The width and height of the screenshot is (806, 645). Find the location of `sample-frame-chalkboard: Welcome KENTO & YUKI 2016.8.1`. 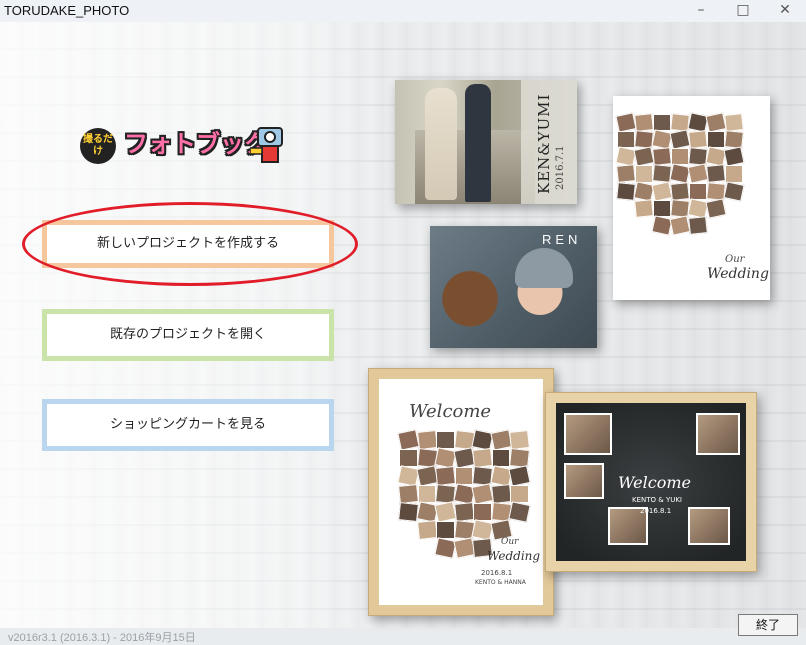

sample-frame-chalkboard: Welcome KENTO & YUKI 2016.8.1 is located at coordinates (651, 482).